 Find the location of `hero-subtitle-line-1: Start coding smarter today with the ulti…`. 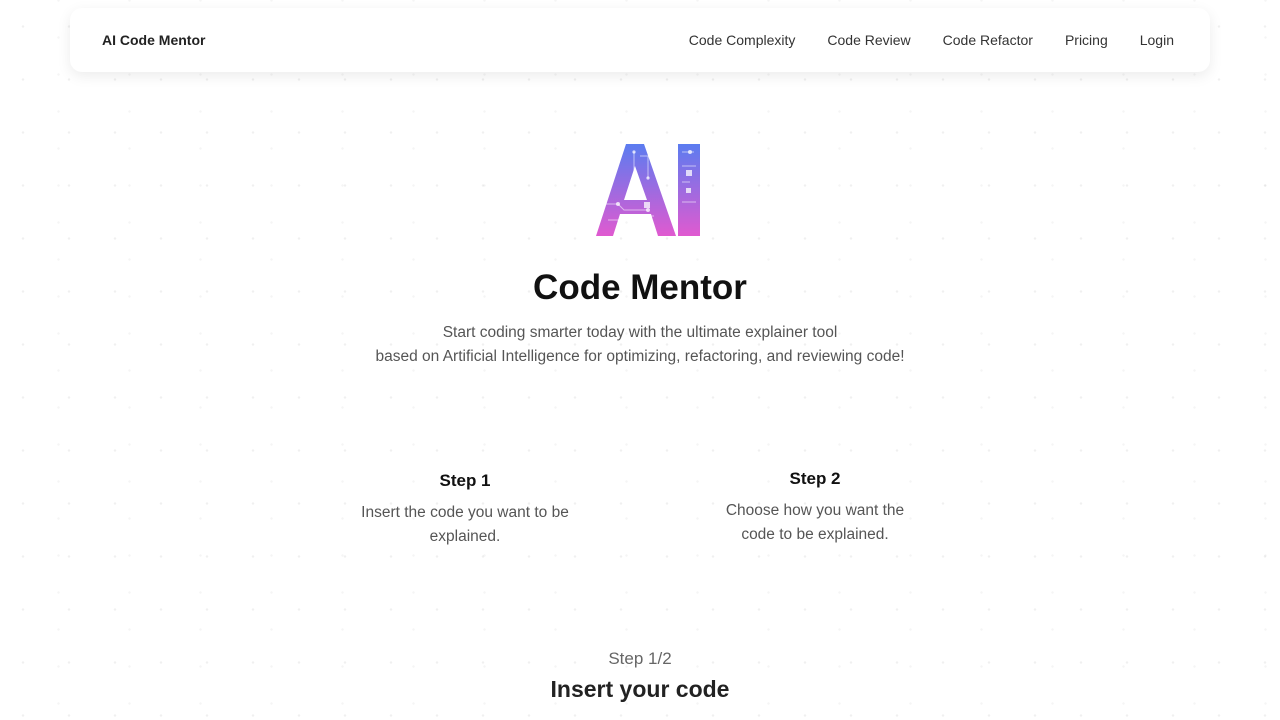

hero-subtitle-line-1: Start coding smarter today with the ulti… is located at coordinates (640, 332).